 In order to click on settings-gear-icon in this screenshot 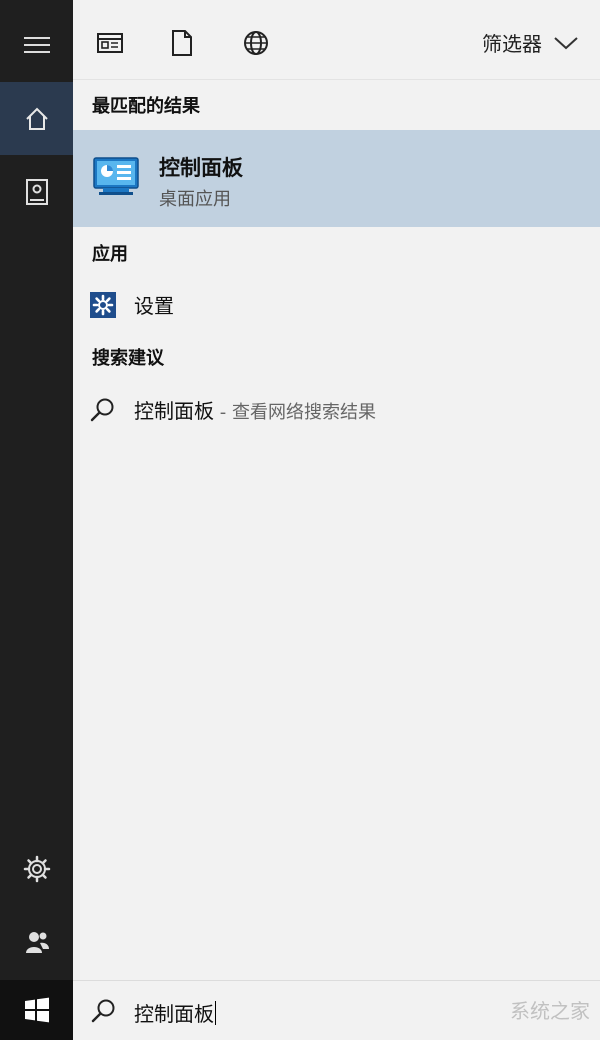, I will do `click(103, 305)`.